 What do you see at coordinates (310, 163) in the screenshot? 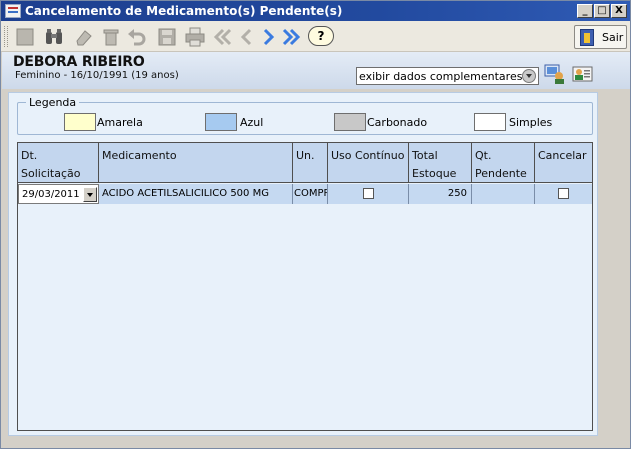
I see `col-header-unit: Un.` at bounding box center [310, 163].